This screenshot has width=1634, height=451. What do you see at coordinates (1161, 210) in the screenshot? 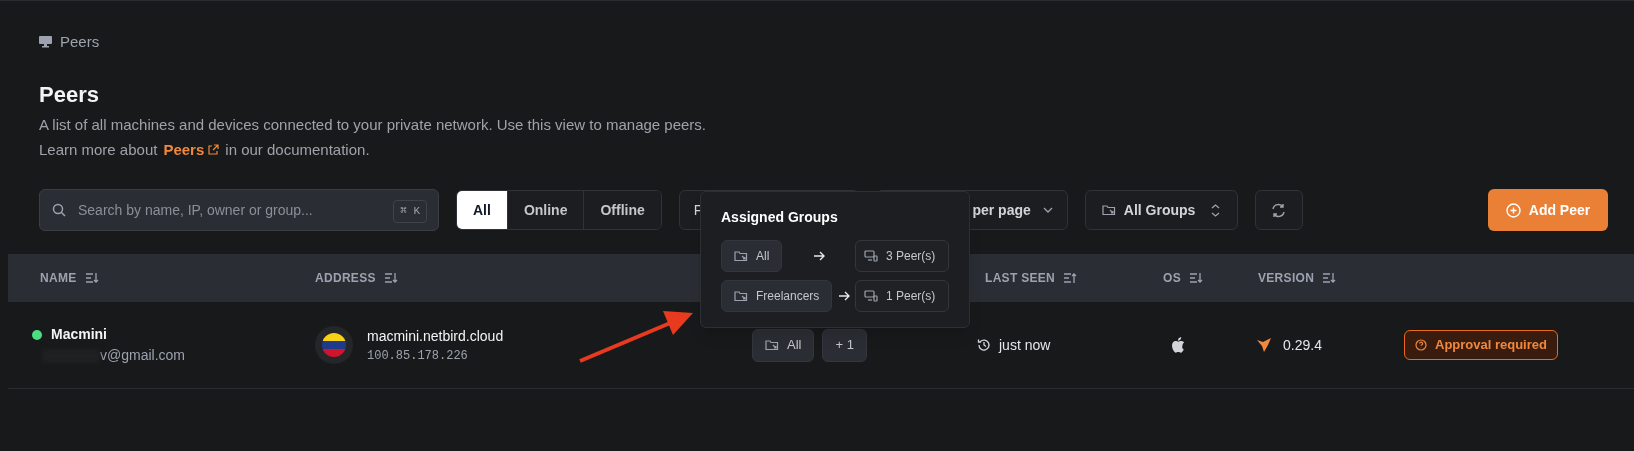
I see `groups-select: All Groups` at bounding box center [1161, 210].